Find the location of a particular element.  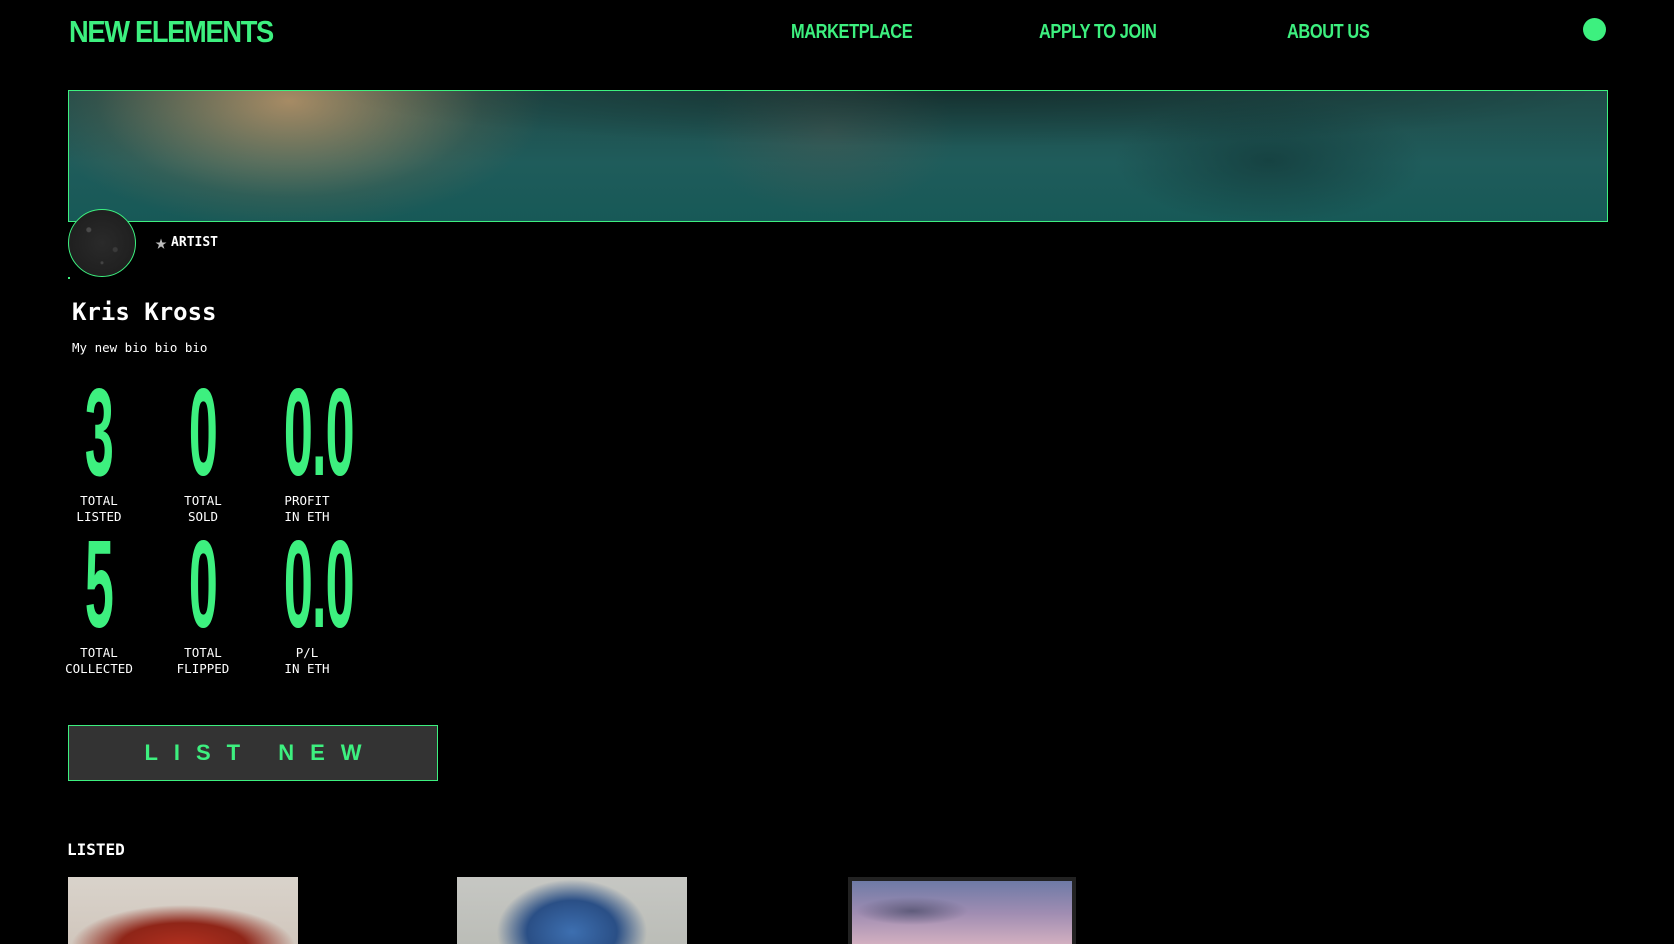

artist-badge: ★ ARTIST is located at coordinates (186, 242).